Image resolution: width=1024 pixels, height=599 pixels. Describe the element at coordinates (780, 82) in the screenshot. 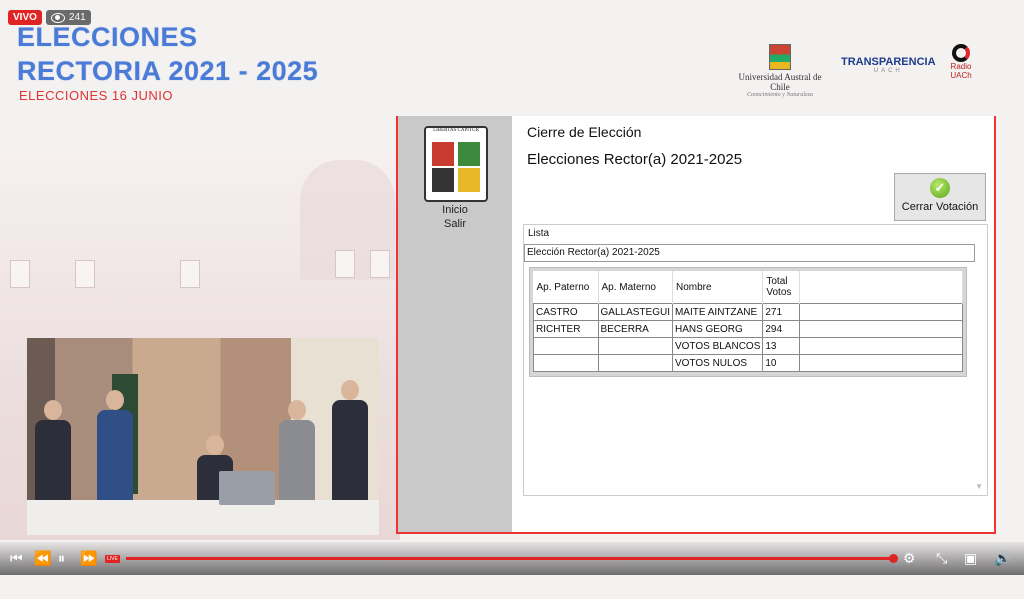

I see `uach-name: Universidad Austral de Chile` at that location.